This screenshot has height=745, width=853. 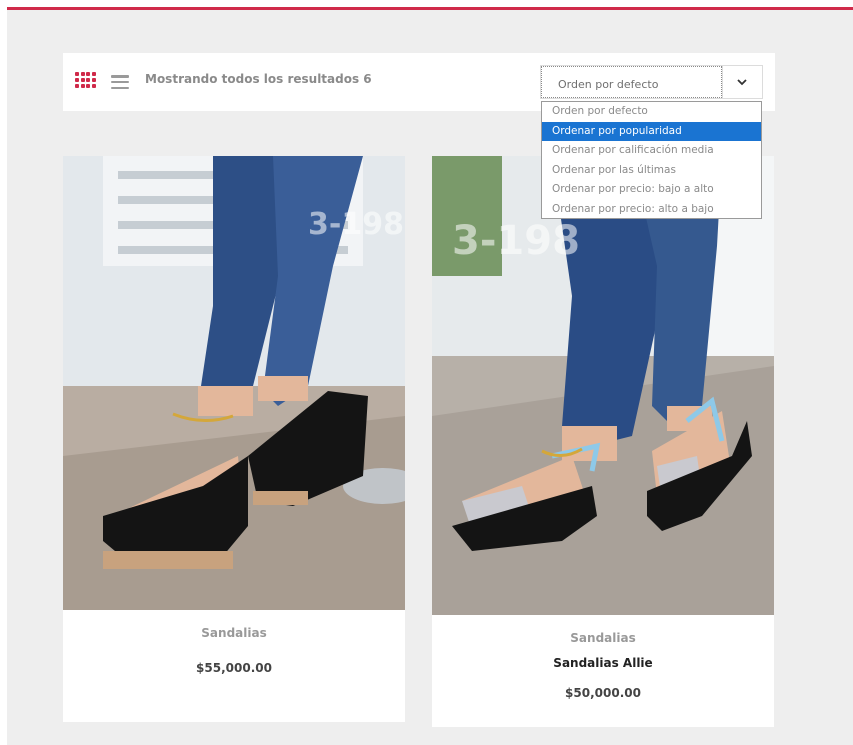 What do you see at coordinates (603, 693) in the screenshot?
I see `product-price: $50,000.00` at bounding box center [603, 693].